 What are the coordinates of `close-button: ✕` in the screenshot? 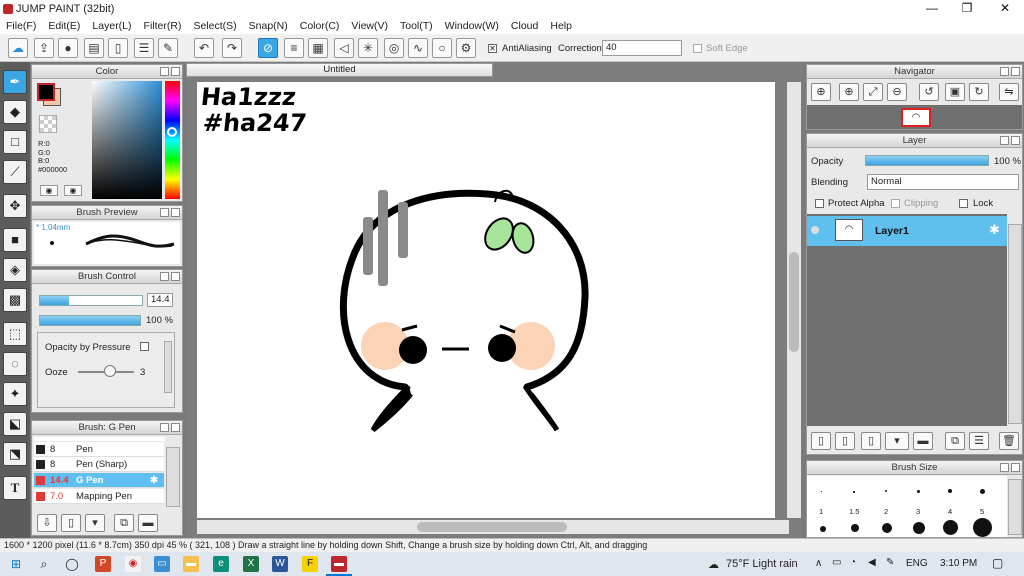 It's located at (1005, 9).